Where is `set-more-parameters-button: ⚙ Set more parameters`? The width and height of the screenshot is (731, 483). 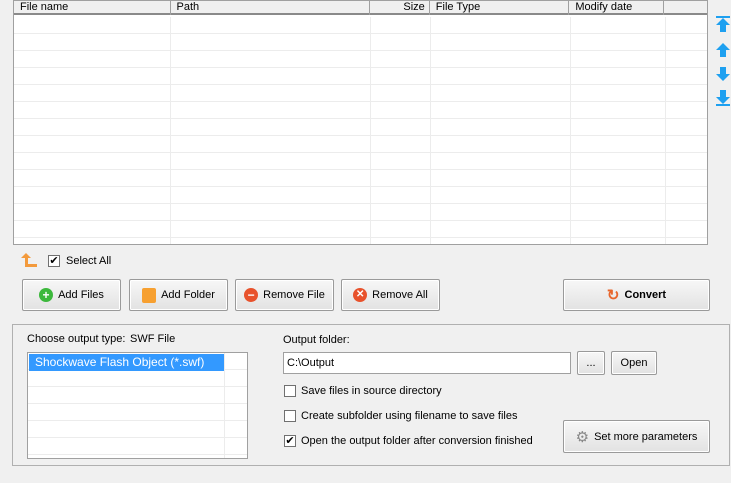
set-more-parameters-button: ⚙ Set more parameters is located at coordinates (636, 436).